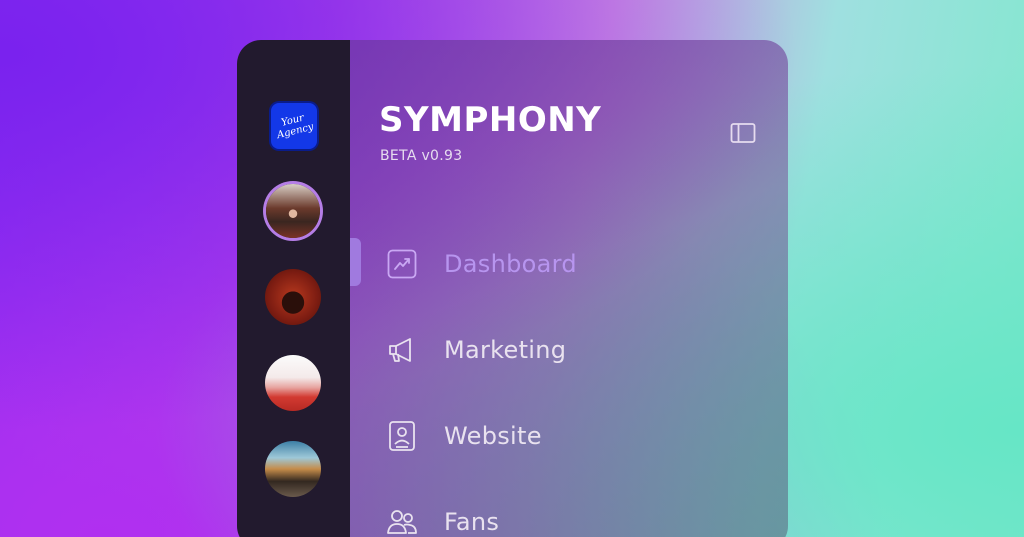 This screenshot has height=537, width=1024. I want to click on account-rail: Your Agency, so click(293, 288).